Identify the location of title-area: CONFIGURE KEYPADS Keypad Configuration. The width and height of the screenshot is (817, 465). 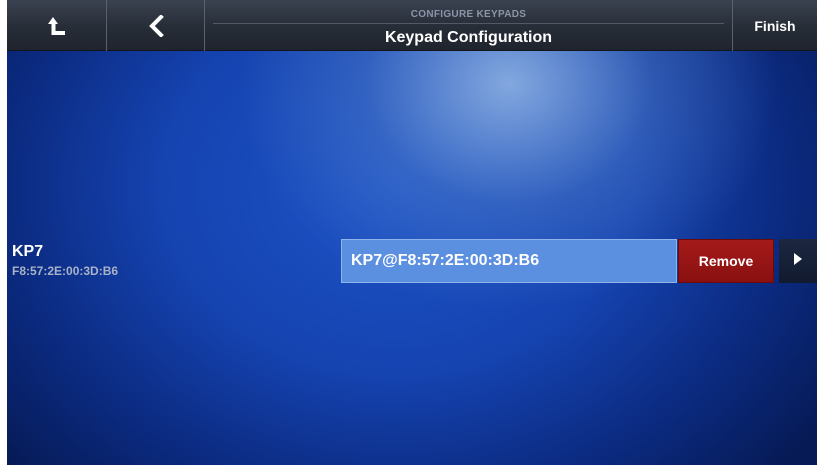
(469, 25).